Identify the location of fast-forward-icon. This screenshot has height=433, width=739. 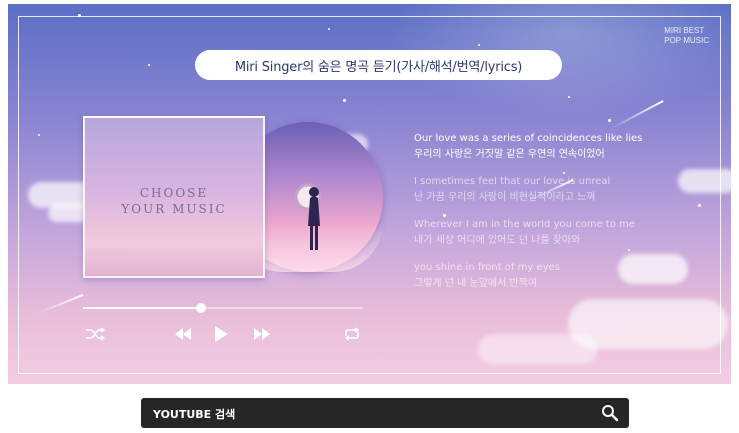
(262, 334).